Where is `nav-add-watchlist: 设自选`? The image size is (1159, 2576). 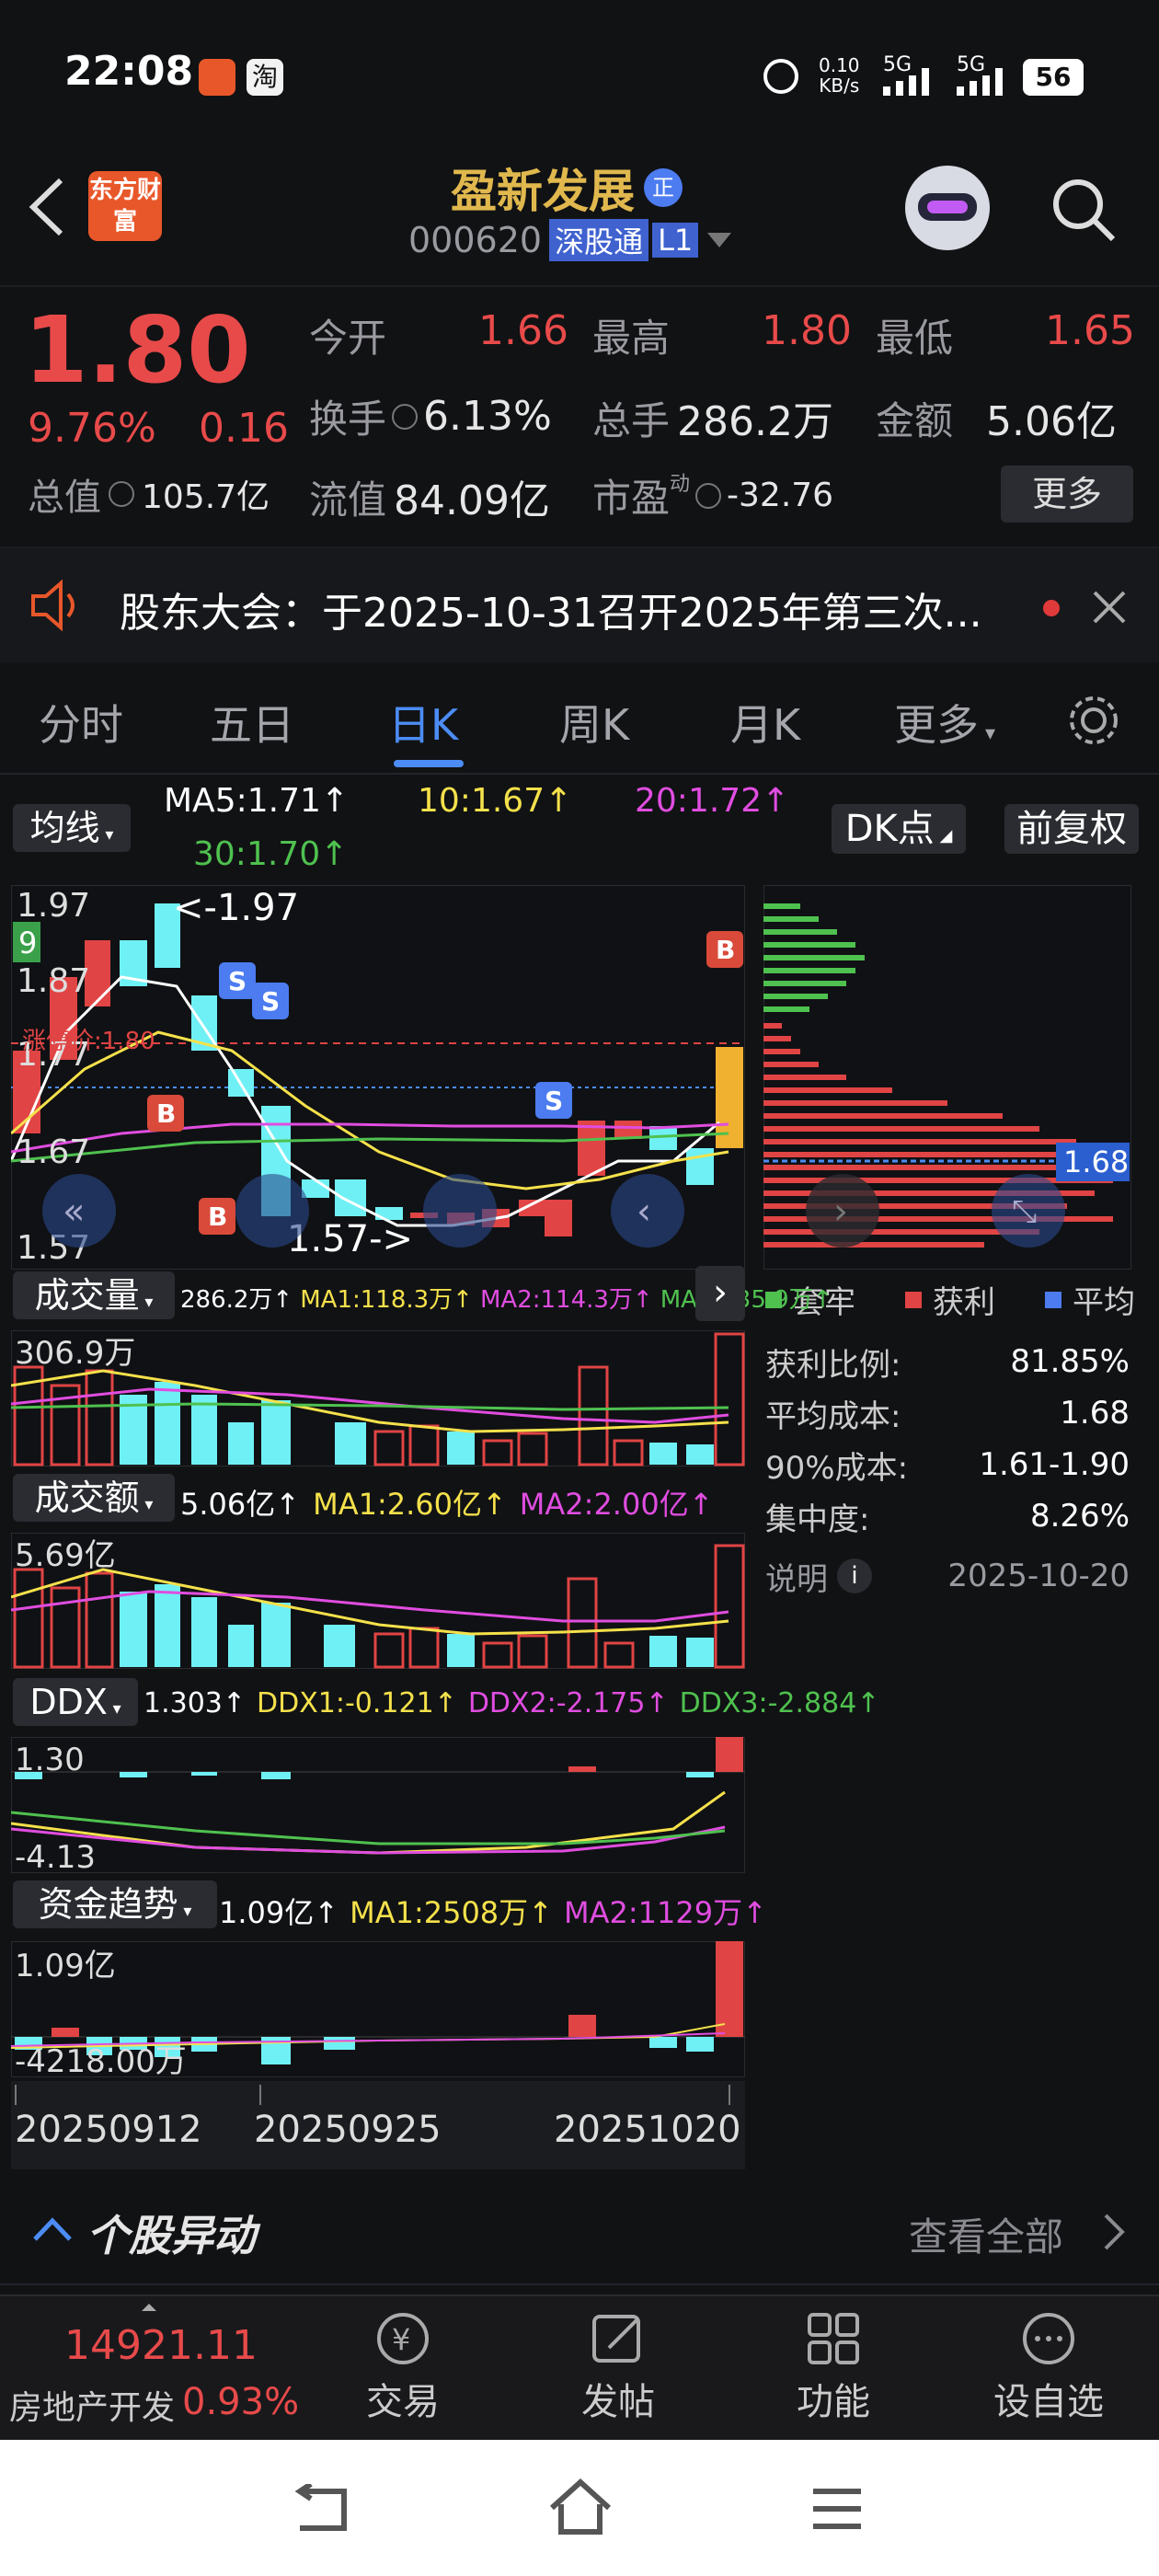
nav-add-watchlist: 设自选 is located at coordinates (1048, 2367).